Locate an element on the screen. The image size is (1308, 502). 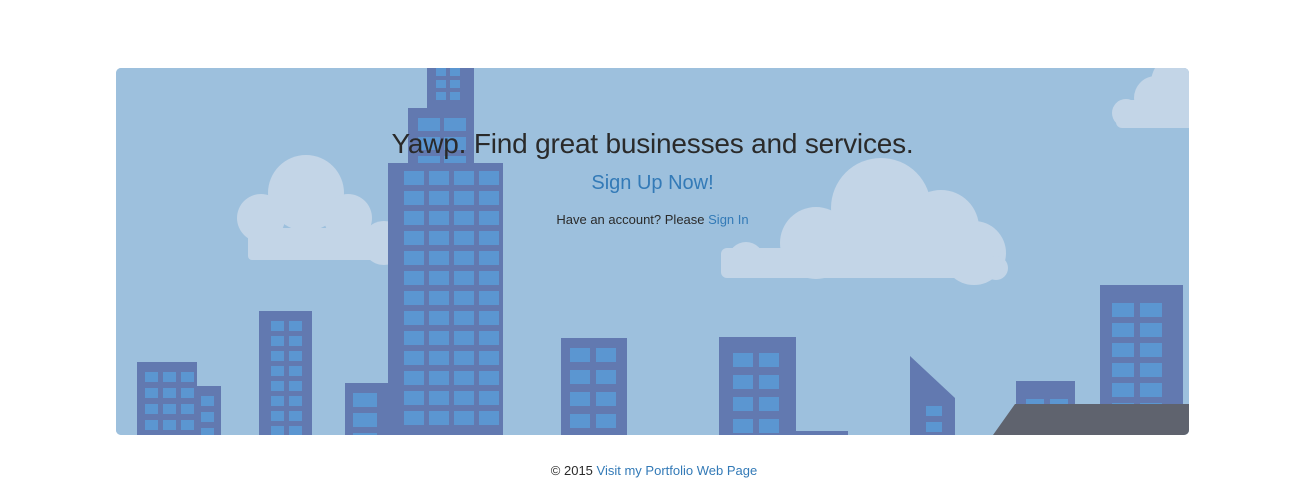
copyright-text: © 2015 is located at coordinates (571, 470).